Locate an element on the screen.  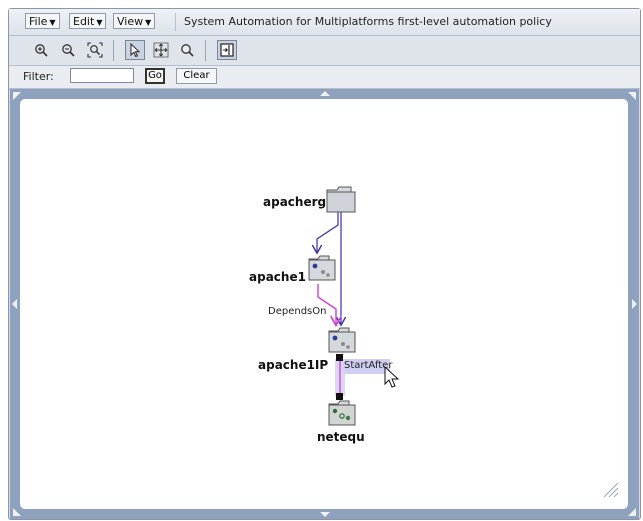
view-menu-button: View ▼ is located at coordinates (134, 21).